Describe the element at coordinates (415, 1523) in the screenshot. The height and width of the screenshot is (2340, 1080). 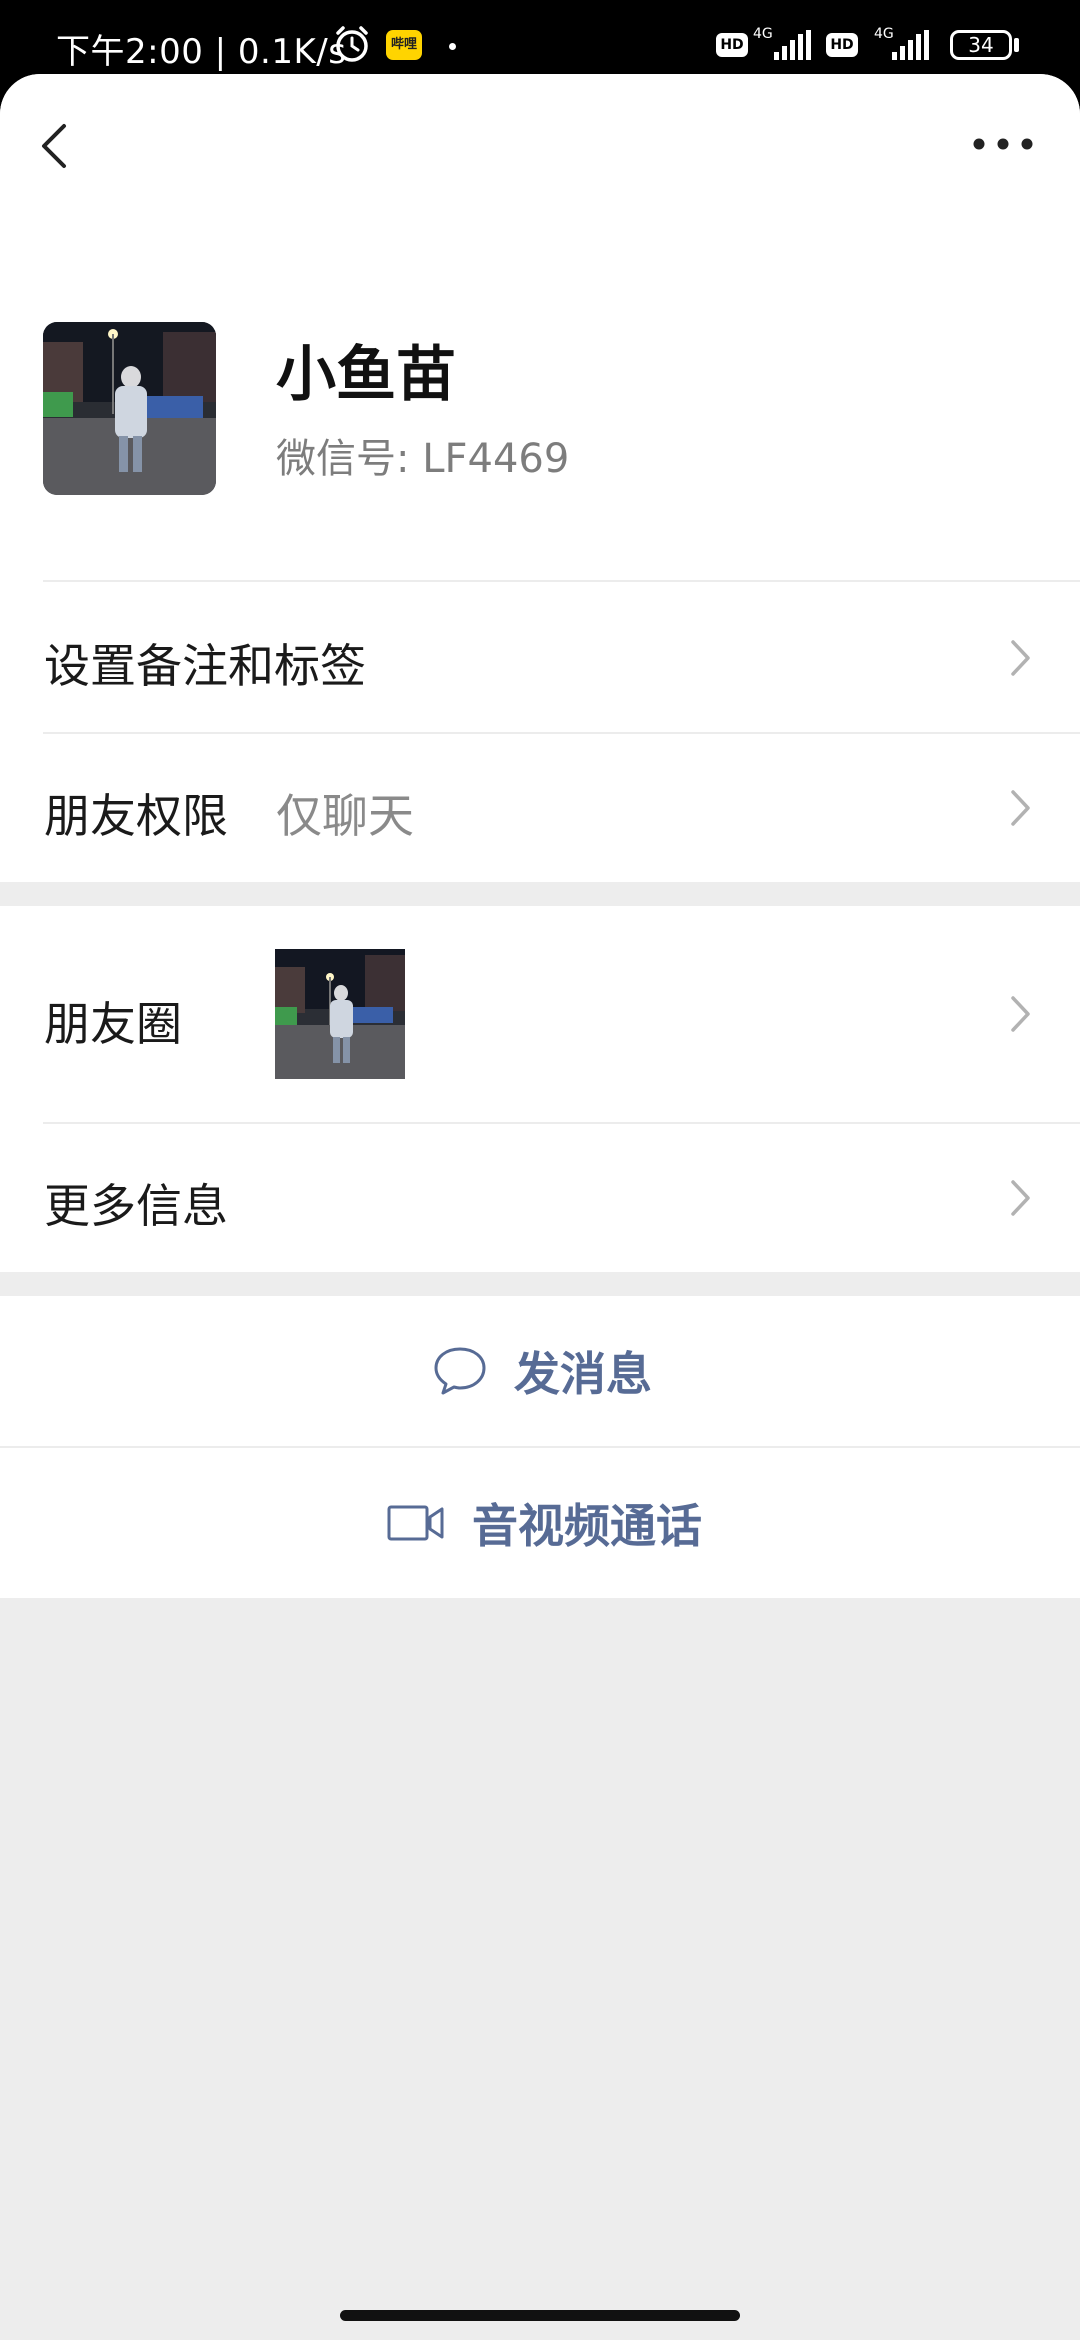
I see `video-camera-icon` at that location.